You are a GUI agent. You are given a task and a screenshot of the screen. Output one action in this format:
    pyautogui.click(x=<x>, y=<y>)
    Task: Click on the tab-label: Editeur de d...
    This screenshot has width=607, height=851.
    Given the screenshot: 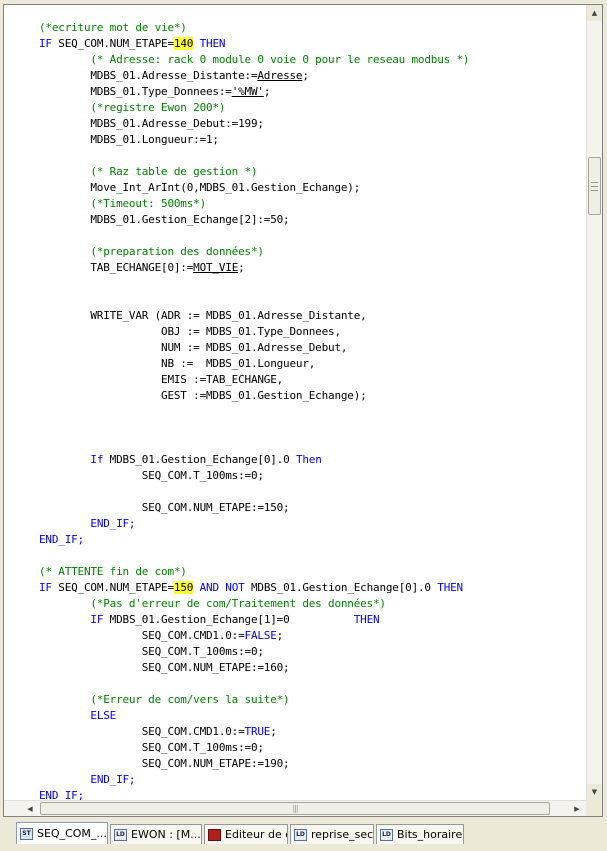 What is the action you would take?
    pyautogui.click(x=256, y=834)
    